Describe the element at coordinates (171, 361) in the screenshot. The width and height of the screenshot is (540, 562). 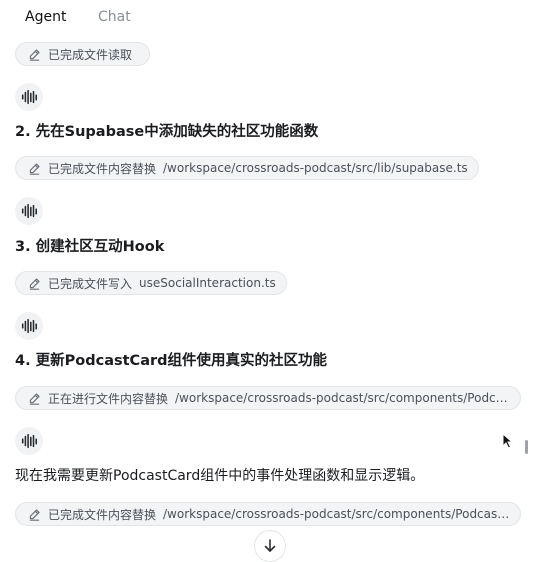
I see `step-heading: 4. 更新PodcastCard组件使用真实的社区功能` at that location.